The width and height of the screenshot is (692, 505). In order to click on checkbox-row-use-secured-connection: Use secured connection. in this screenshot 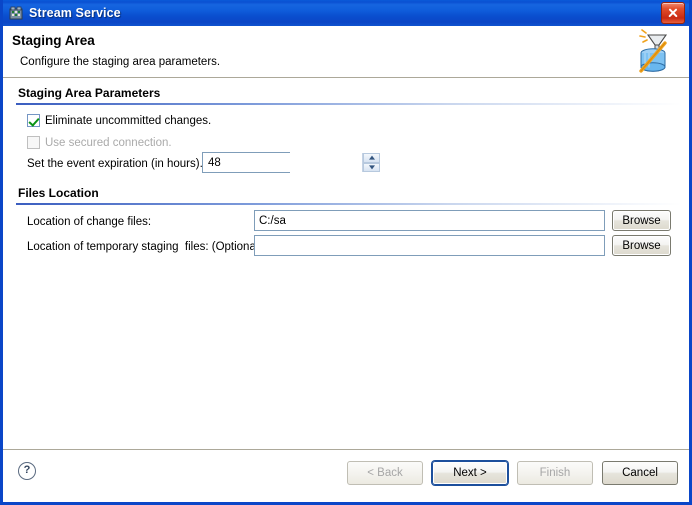, I will do `click(99, 142)`.